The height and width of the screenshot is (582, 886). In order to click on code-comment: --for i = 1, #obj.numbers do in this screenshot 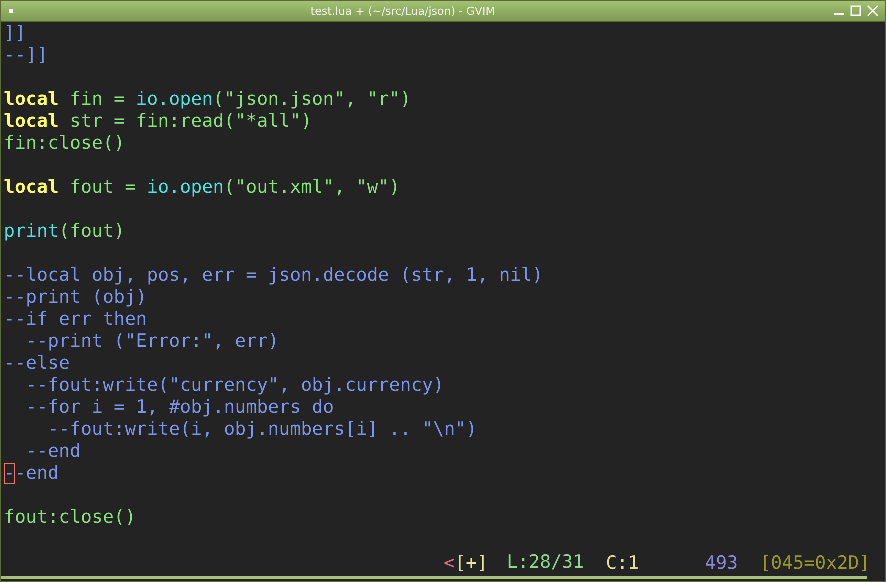, I will do `click(179, 407)`.